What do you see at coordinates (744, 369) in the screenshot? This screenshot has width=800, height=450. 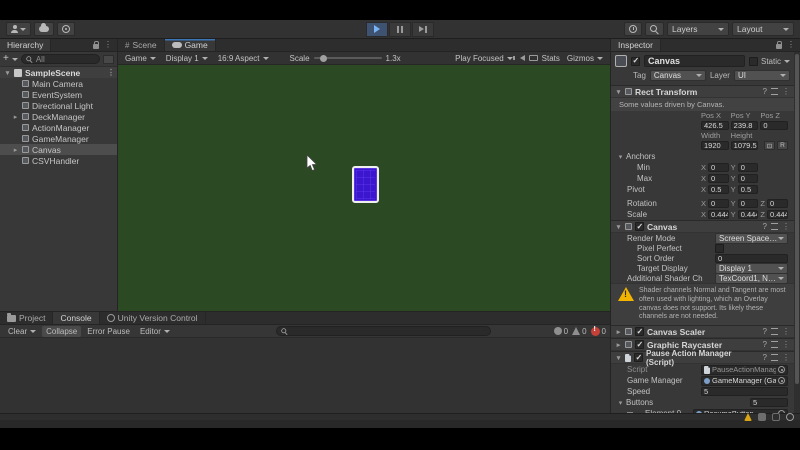 I see `script-object-field: PauseActionManager` at bounding box center [744, 369].